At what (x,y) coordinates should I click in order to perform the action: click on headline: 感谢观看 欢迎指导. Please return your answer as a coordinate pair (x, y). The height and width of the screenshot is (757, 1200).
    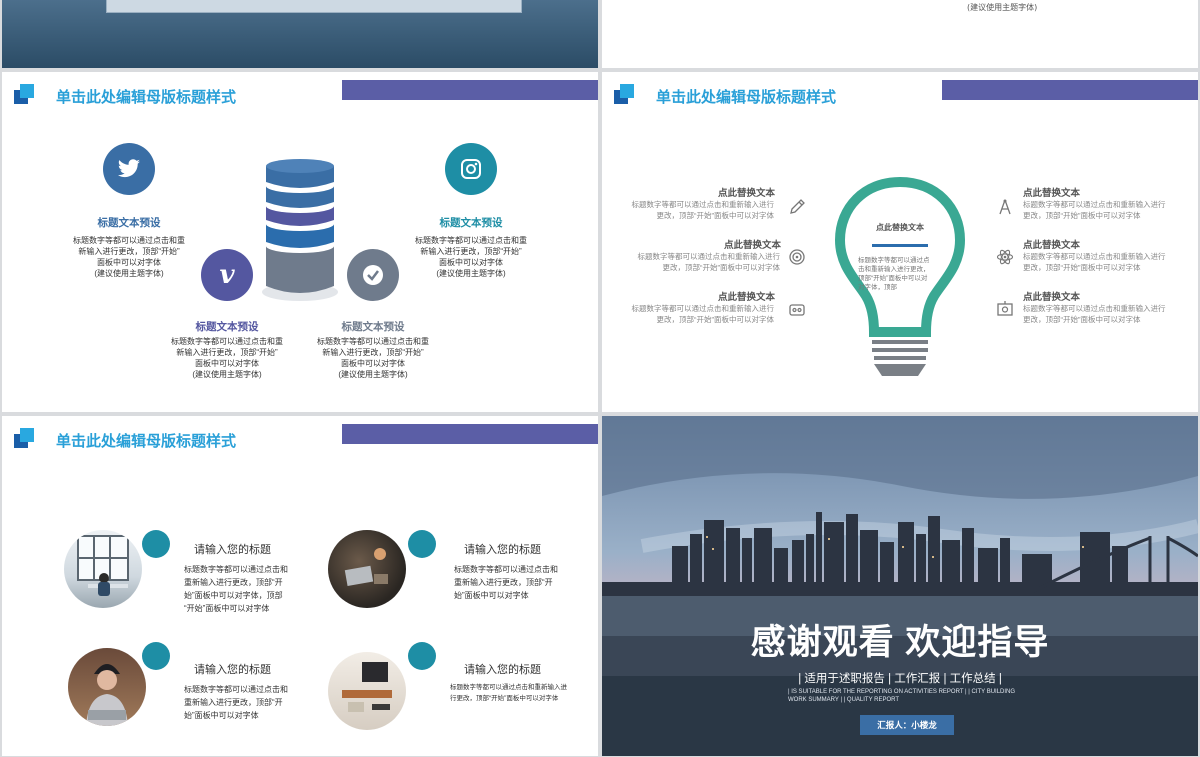
    Looking at the image, I should click on (900, 642).